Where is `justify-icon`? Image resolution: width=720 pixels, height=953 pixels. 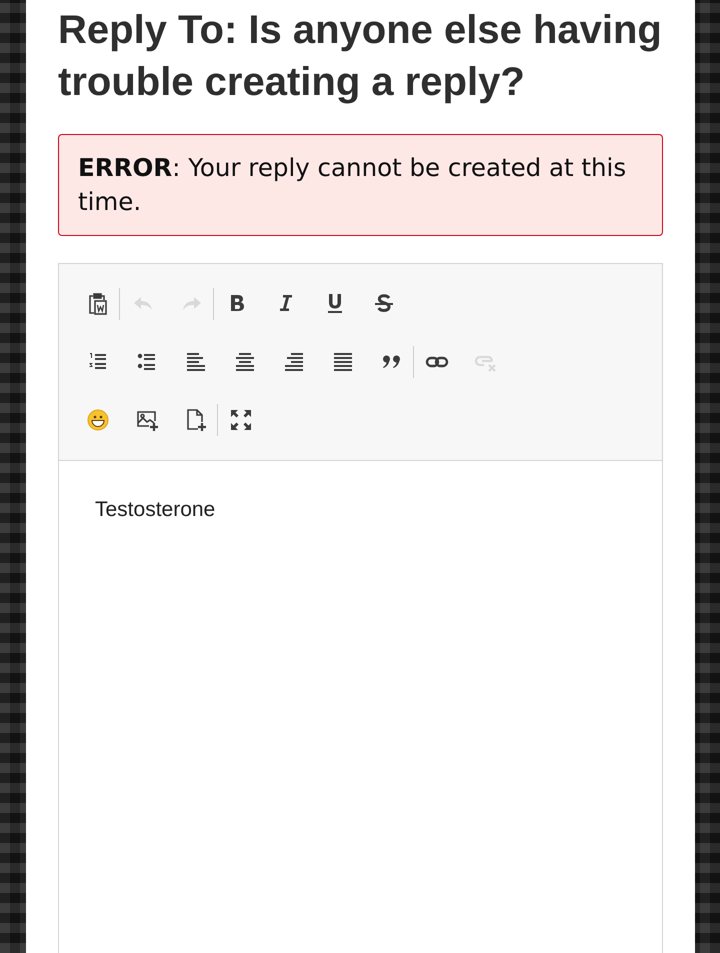 justify-icon is located at coordinates (343, 362).